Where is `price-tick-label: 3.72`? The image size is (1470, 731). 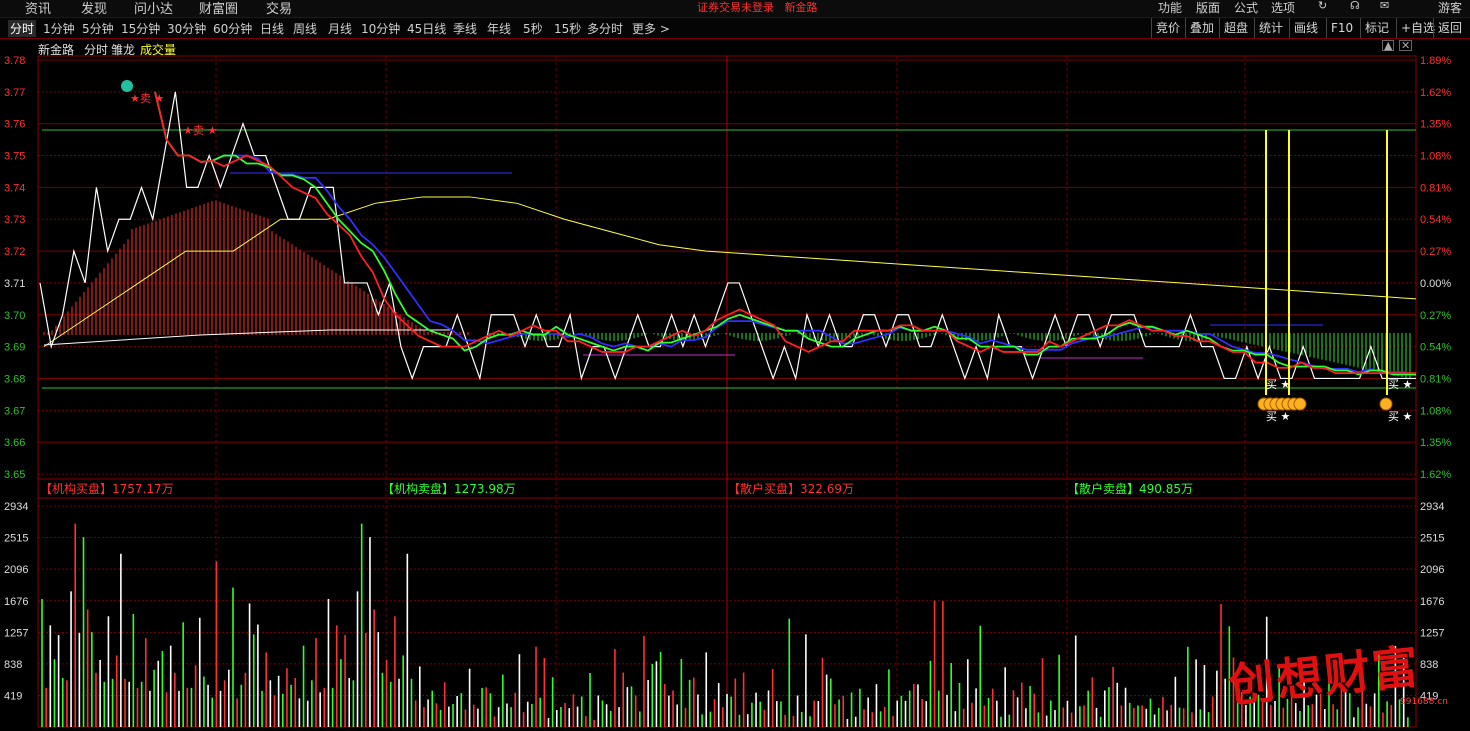
price-tick-label: 3.72 is located at coordinates (14, 252).